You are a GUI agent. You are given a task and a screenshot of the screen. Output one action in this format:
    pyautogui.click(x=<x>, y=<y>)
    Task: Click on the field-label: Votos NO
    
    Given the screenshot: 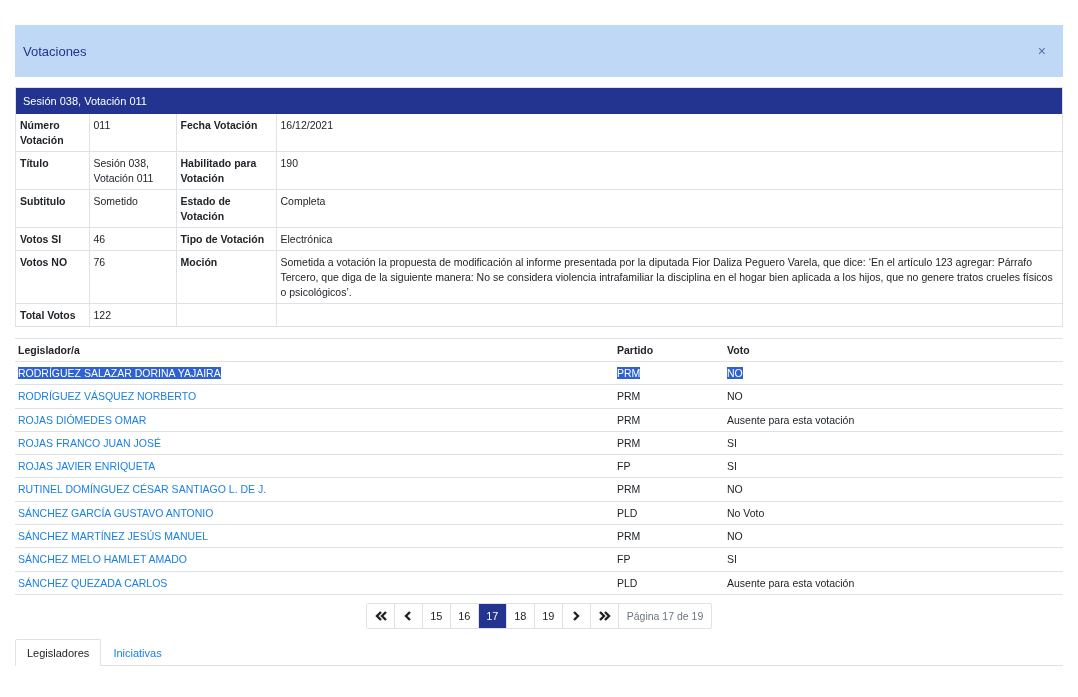 What is the action you would take?
    pyautogui.click(x=44, y=262)
    